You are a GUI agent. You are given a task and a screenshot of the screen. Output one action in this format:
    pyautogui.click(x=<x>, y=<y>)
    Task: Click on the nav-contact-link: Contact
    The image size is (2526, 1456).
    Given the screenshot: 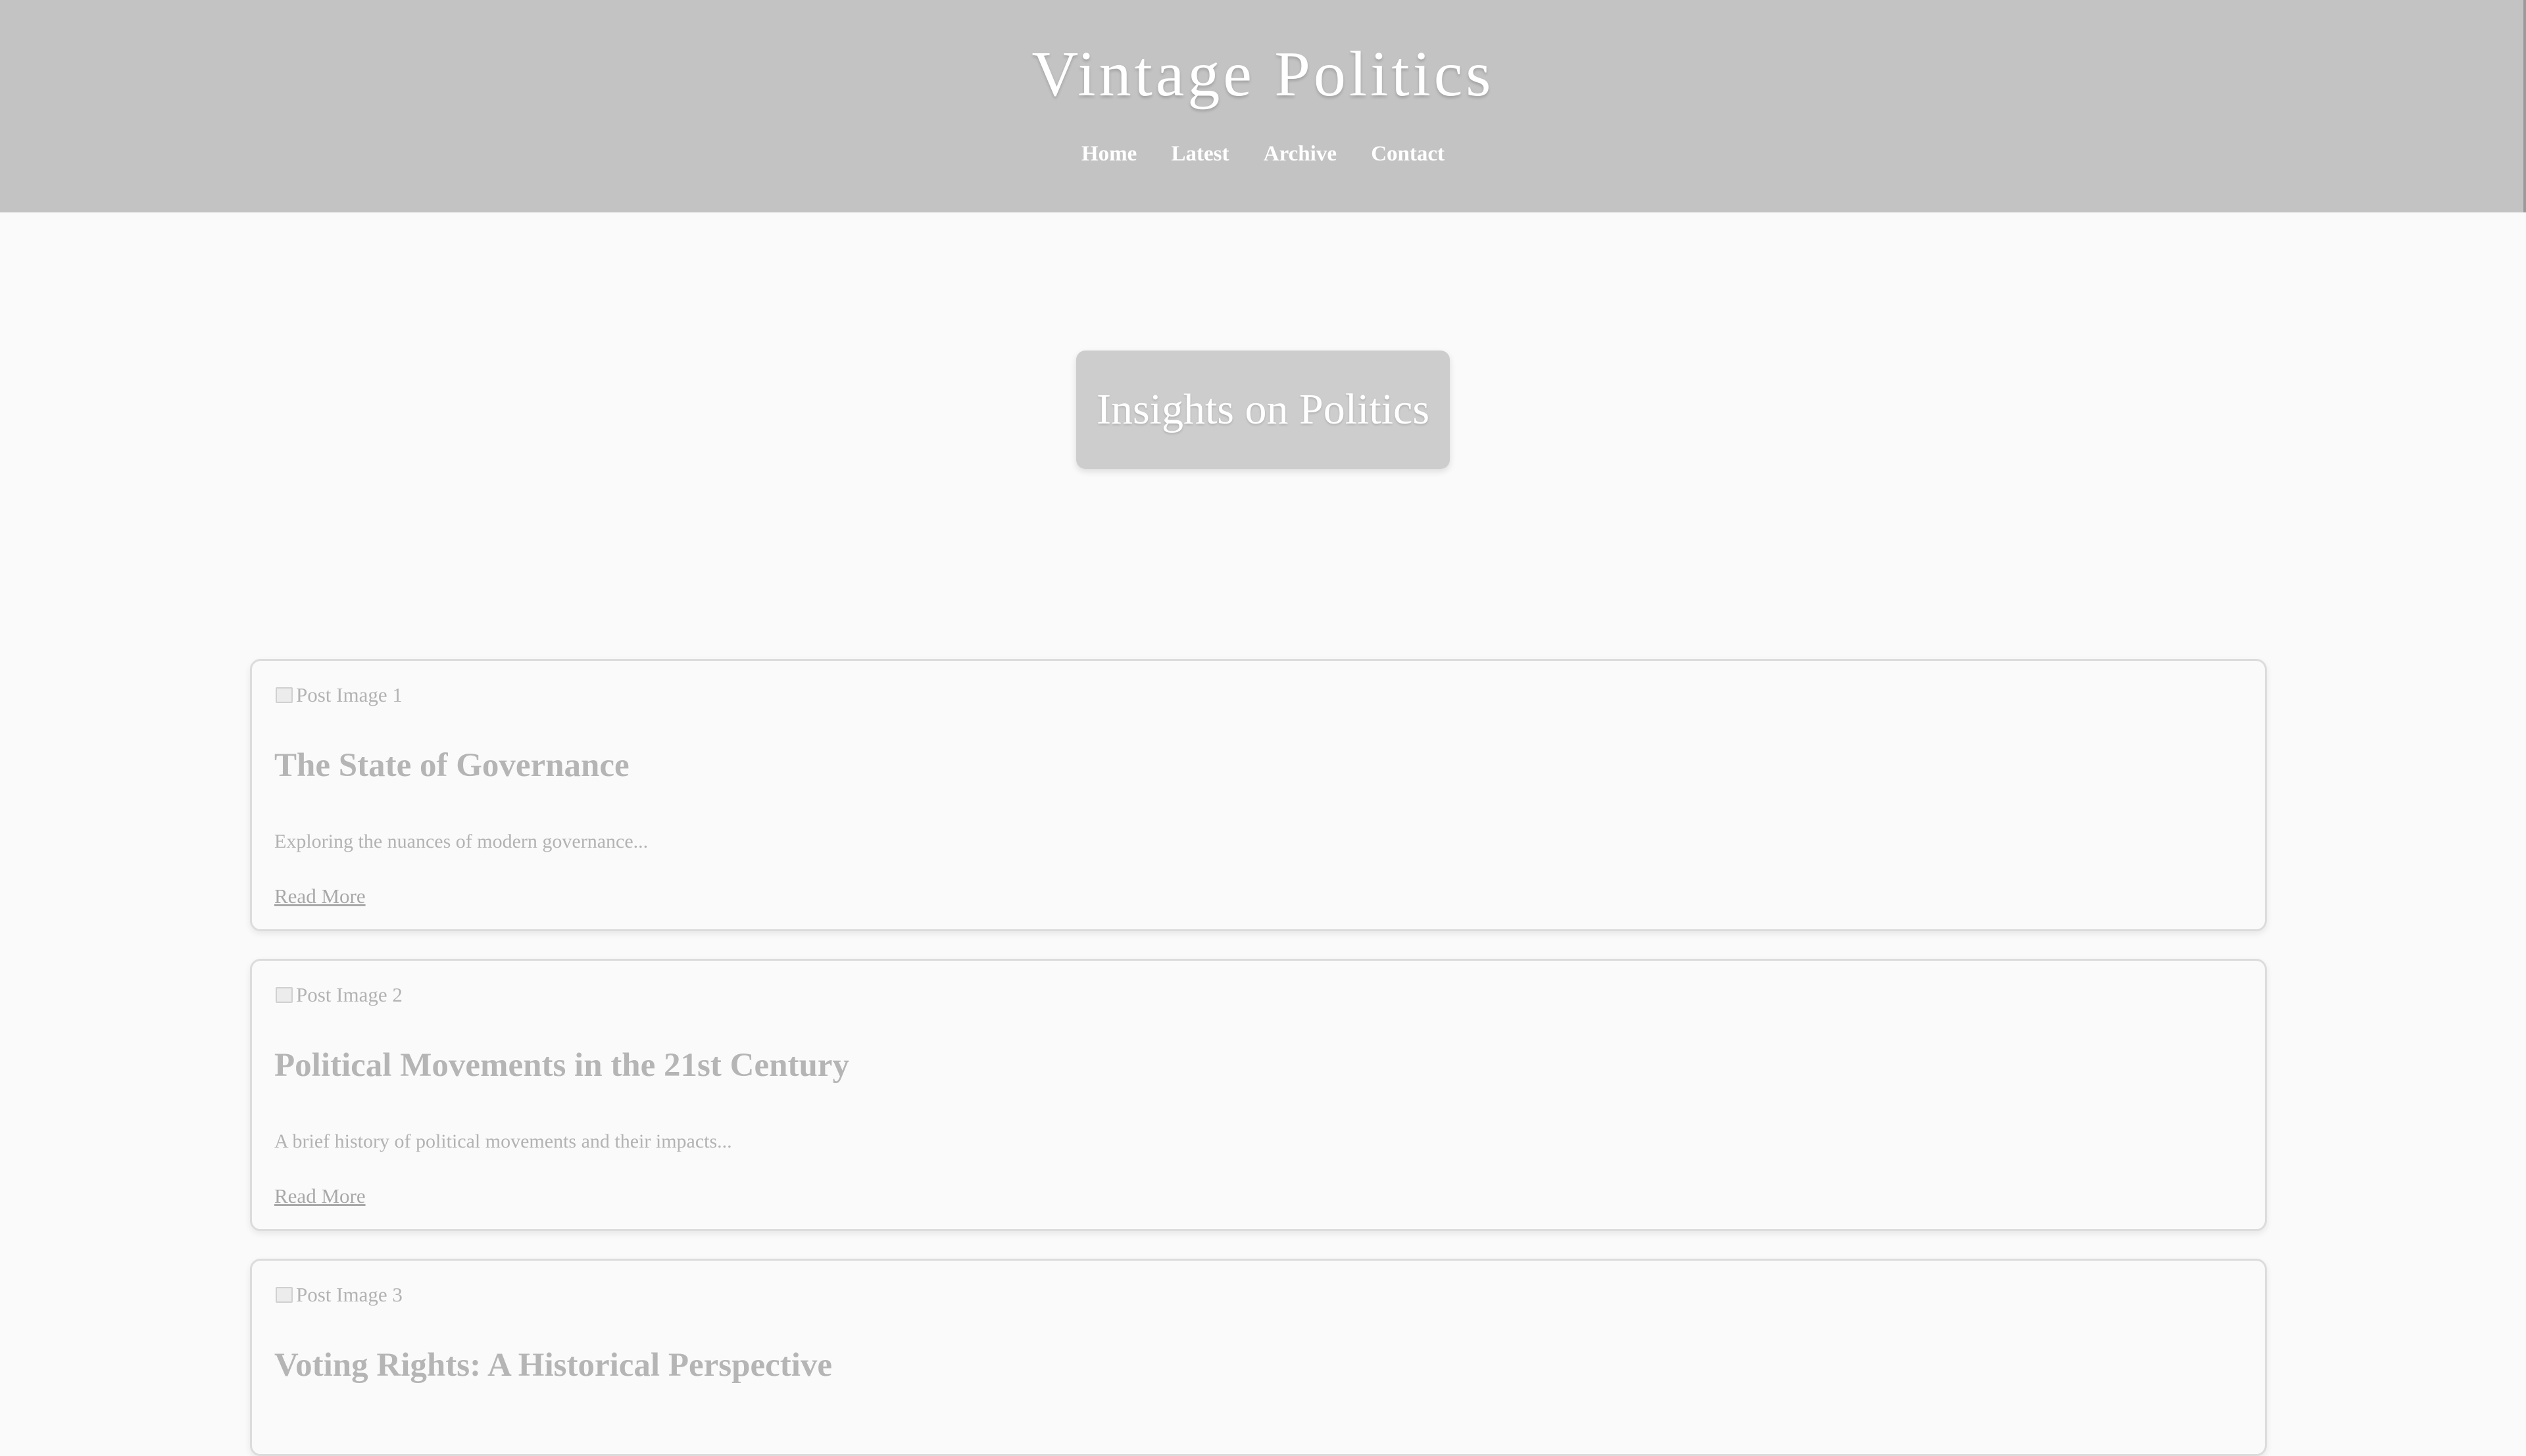 What is the action you would take?
    pyautogui.click(x=1408, y=154)
    